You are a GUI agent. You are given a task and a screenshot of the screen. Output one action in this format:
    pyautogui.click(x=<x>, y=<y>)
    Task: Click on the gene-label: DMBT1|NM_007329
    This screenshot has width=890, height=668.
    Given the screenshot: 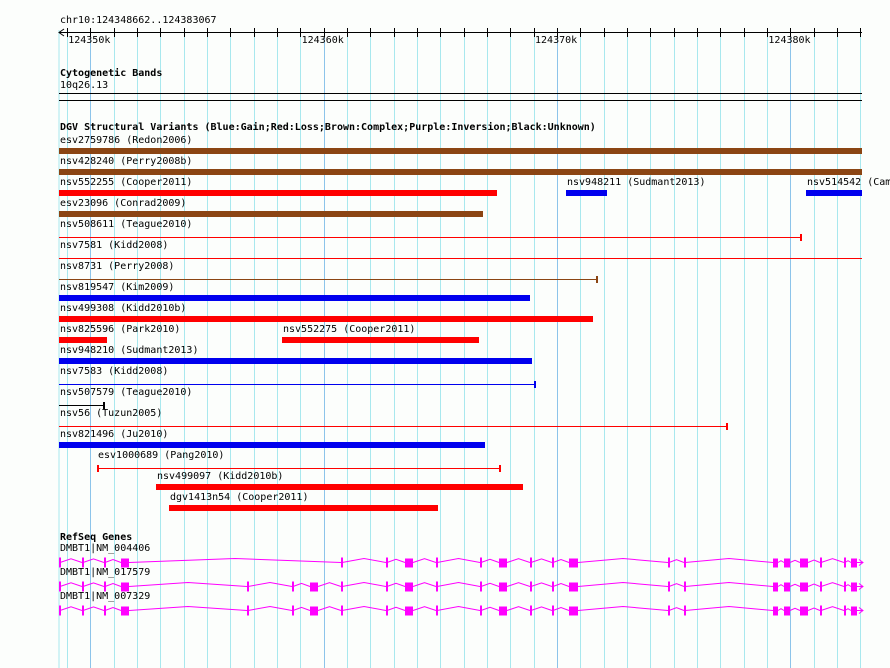 What is the action you would take?
    pyautogui.click(x=105, y=596)
    